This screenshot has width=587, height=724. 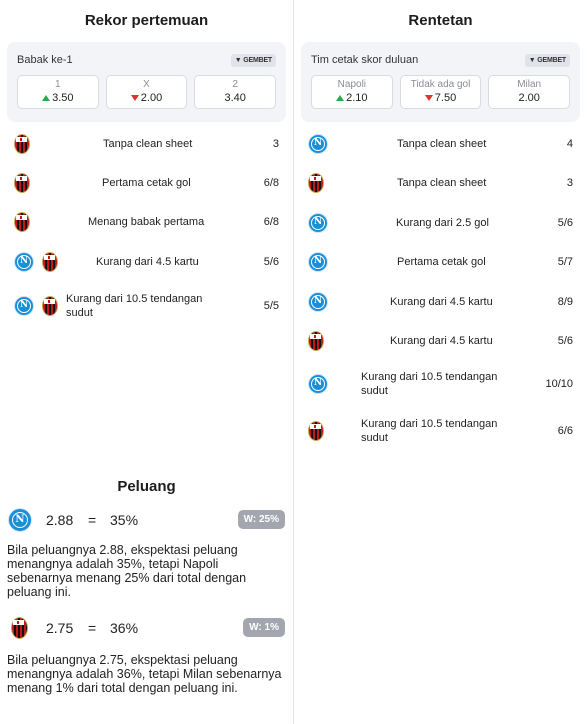 What do you see at coordinates (440, 341) in the screenshot?
I see `stat-row: Kurang dari 4.5 kartu 5/6` at bounding box center [440, 341].